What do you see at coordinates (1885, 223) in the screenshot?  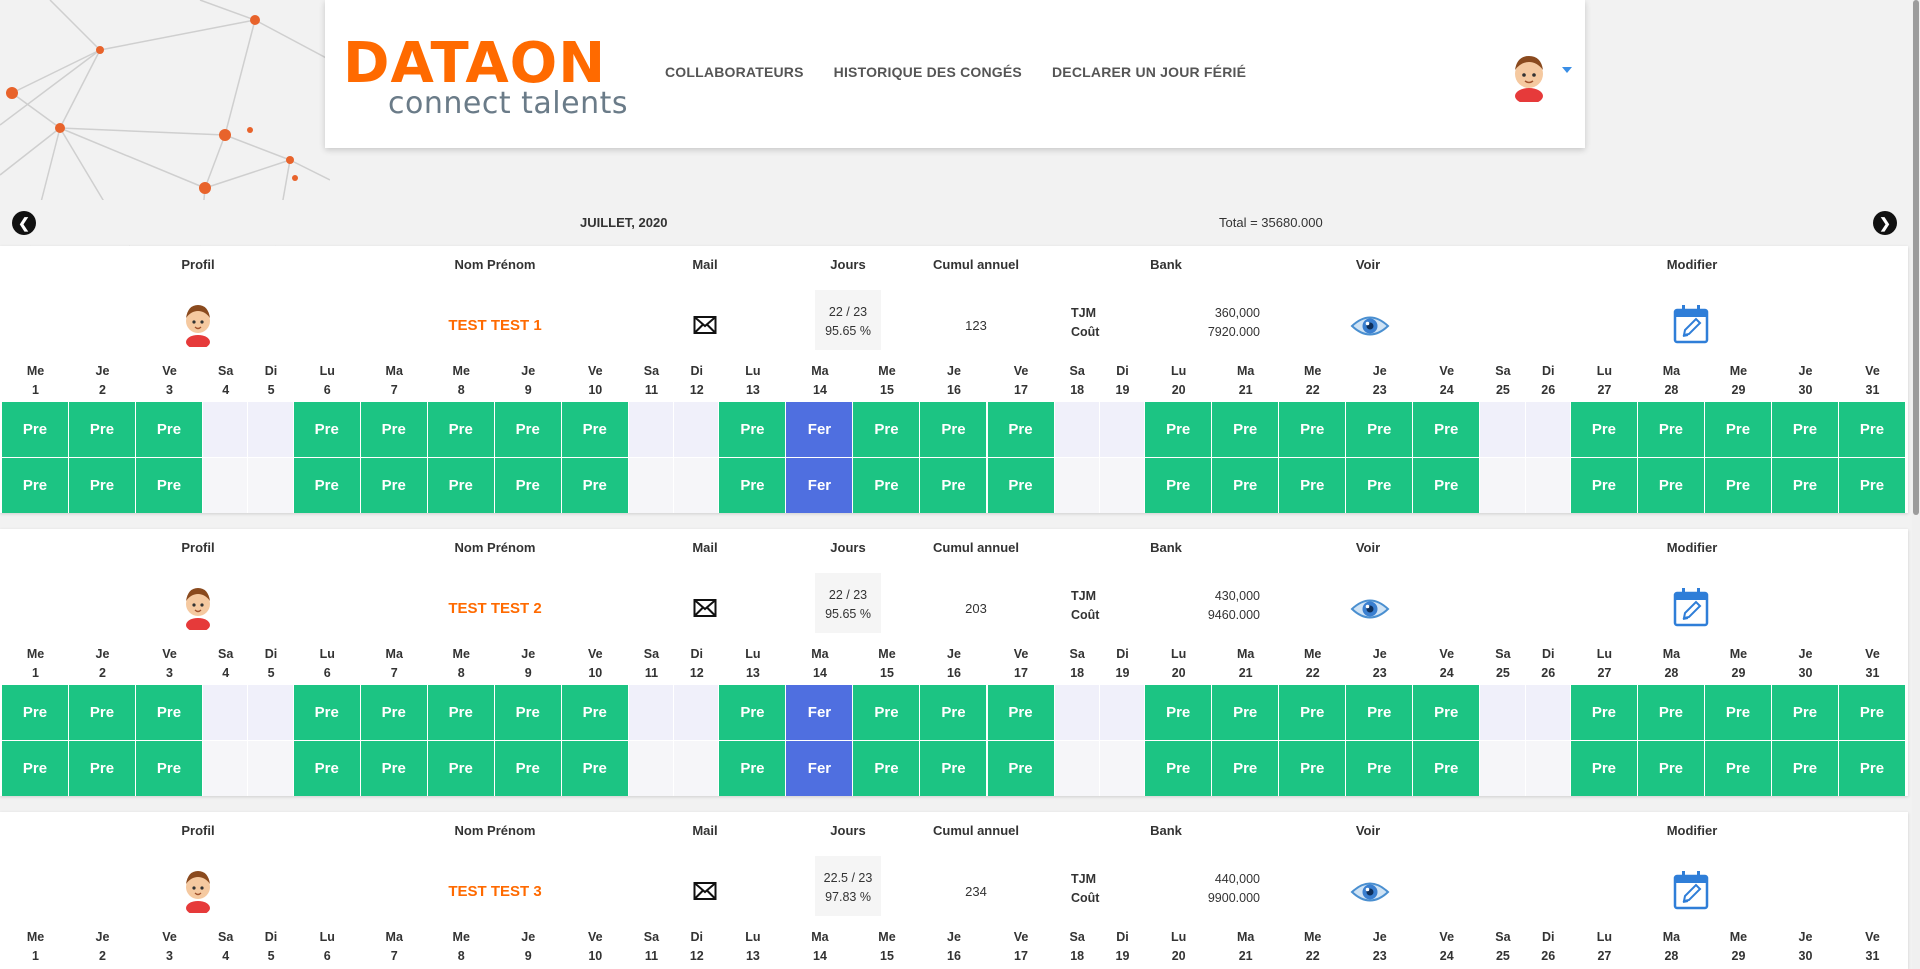 I see `next-month-button: ❯` at bounding box center [1885, 223].